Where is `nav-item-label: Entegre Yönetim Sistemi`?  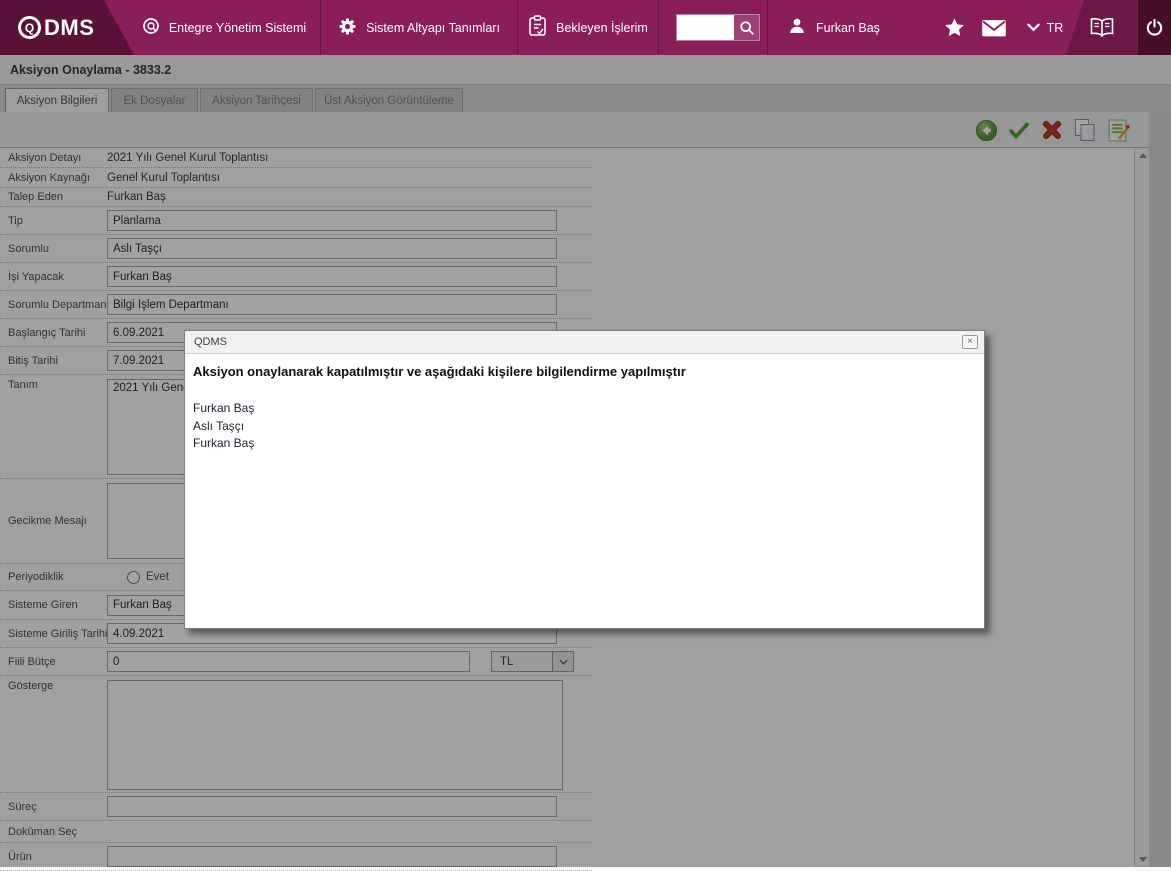
nav-item-label: Entegre Yönetim Sistemi is located at coordinates (237, 27).